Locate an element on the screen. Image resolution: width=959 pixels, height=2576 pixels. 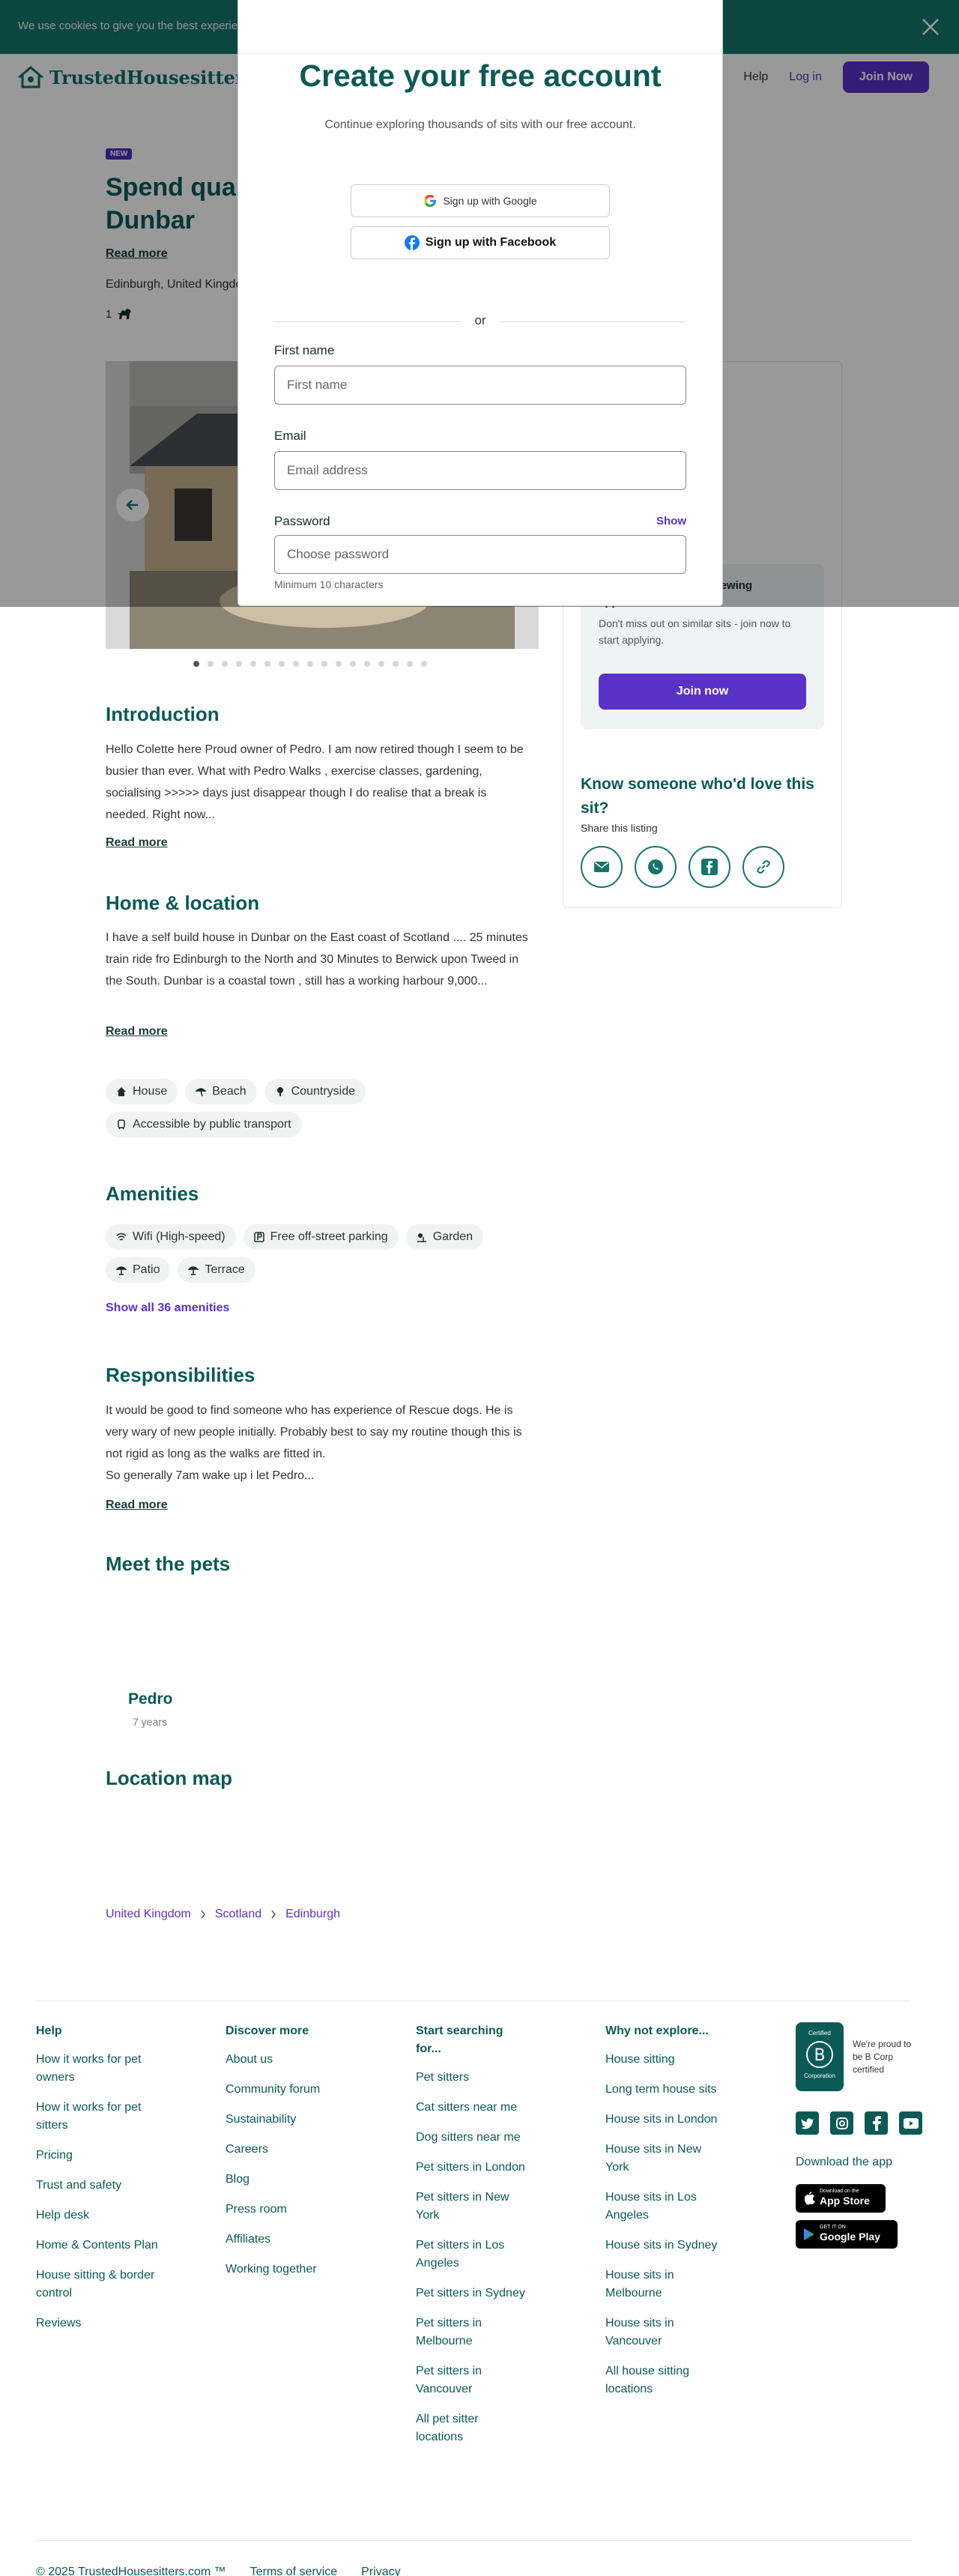
amenity-chip: Garden is located at coordinates (444, 1237).